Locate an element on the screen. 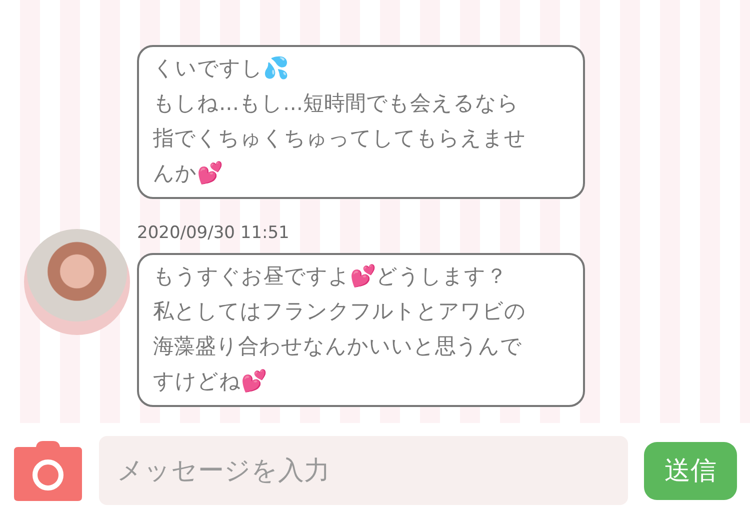 The height and width of the screenshot is (518, 750). camera-icon is located at coordinates (48, 470).